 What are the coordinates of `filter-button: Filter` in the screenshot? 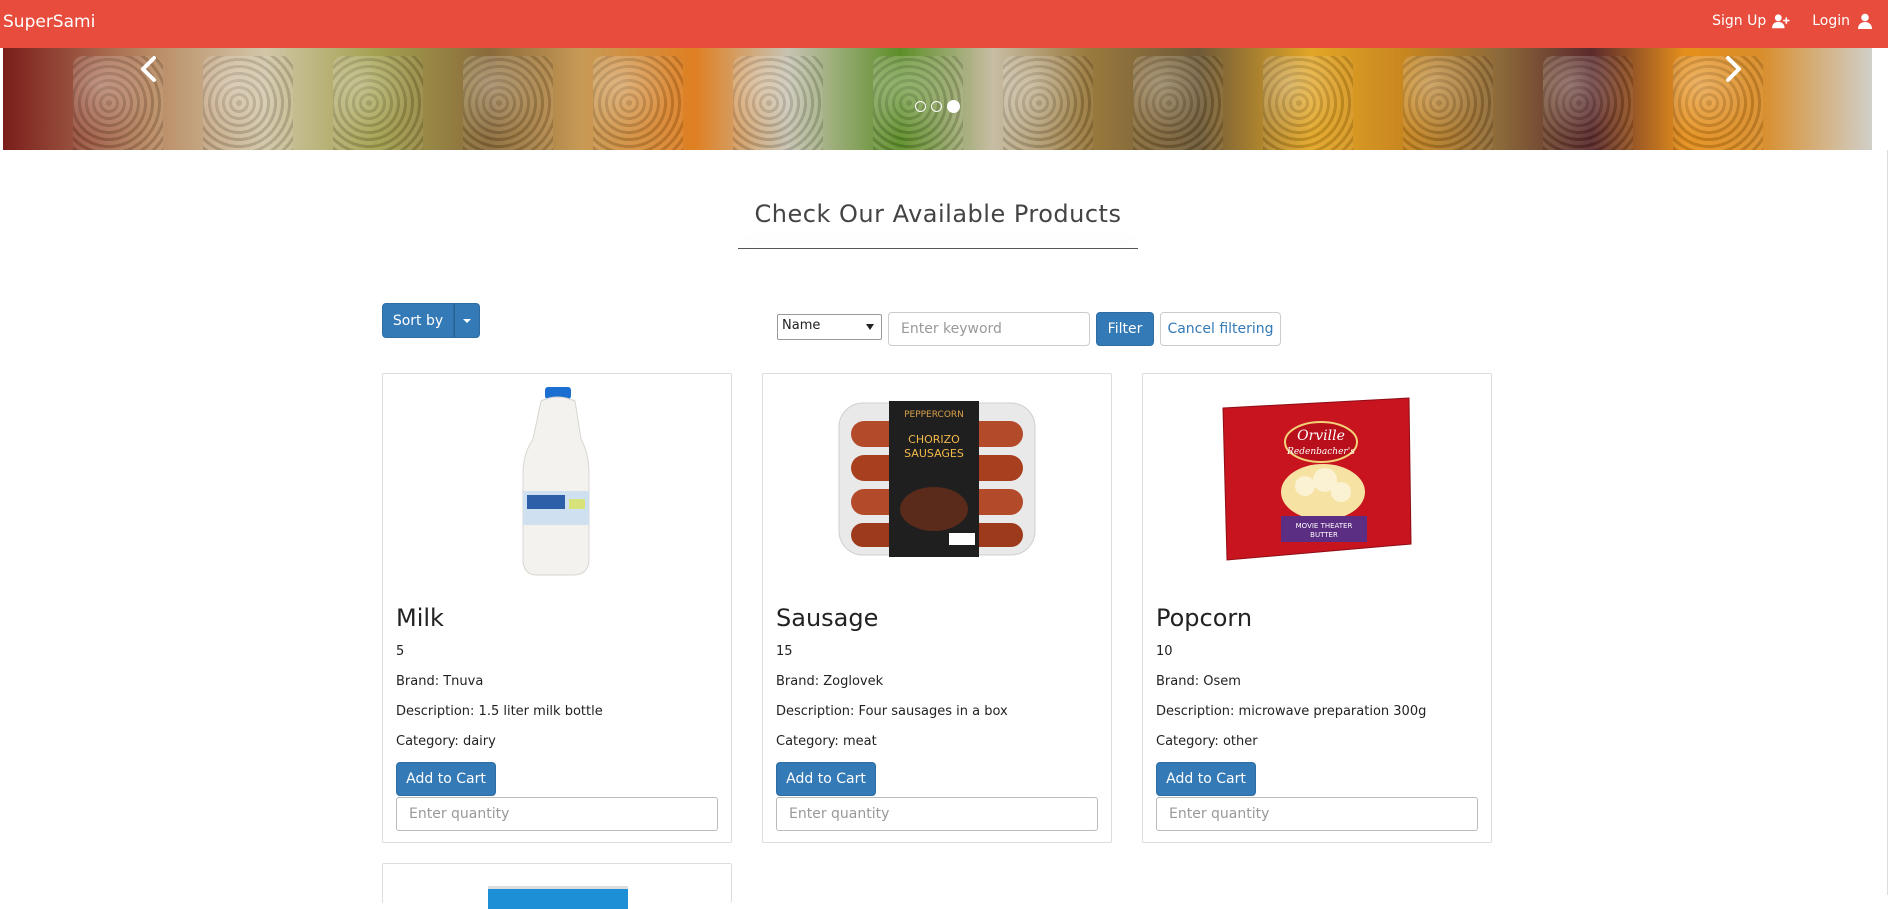 It's located at (1125, 329).